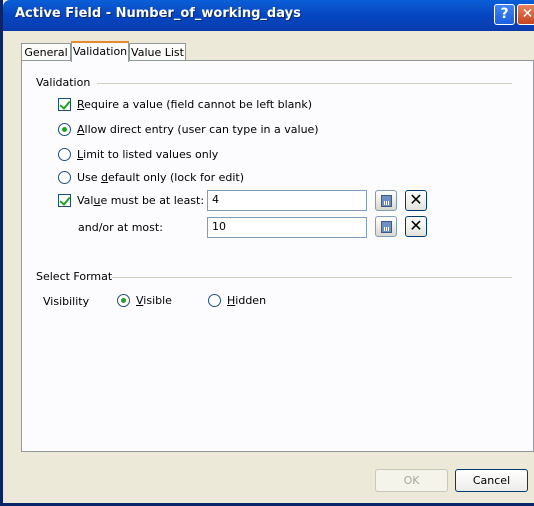 This screenshot has height=506, width=534. What do you see at coordinates (64, 129) in the screenshot?
I see `allow-direct-radio` at bounding box center [64, 129].